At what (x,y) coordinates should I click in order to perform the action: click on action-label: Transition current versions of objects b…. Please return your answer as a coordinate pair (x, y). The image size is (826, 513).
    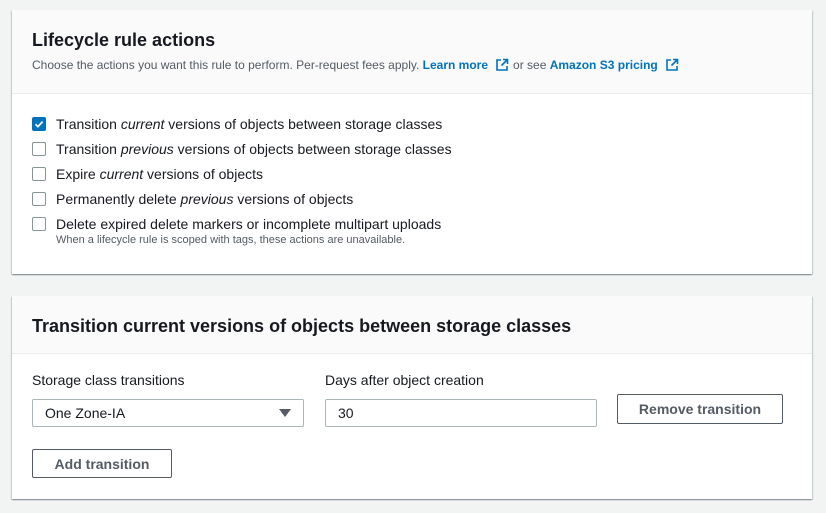
    Looking at the image, I should click on (249, 124).